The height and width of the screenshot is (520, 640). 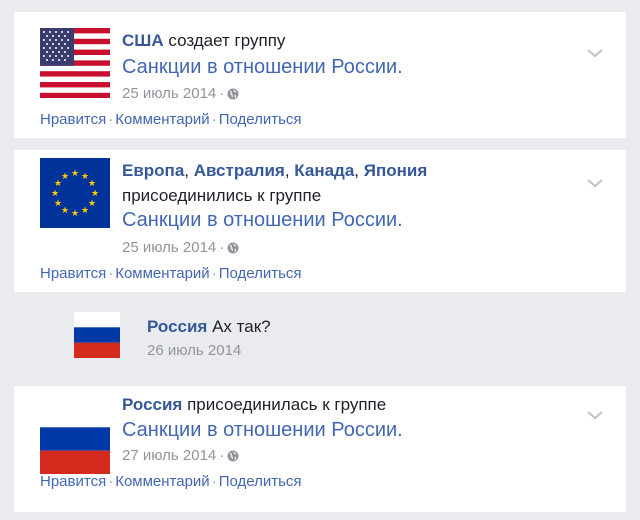 I want to click on author-link: США, so click(x=143, y=40).